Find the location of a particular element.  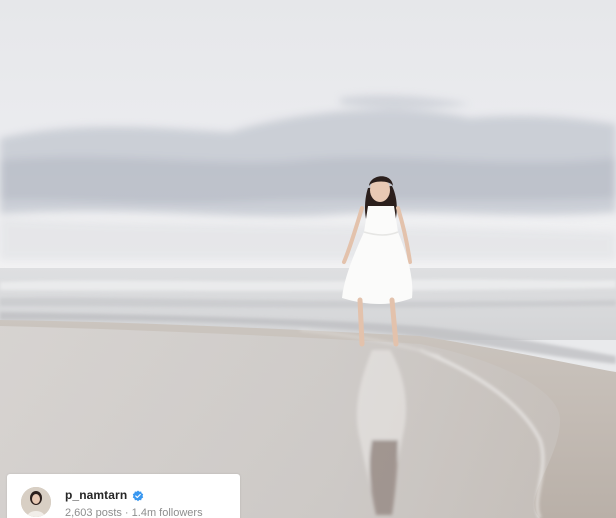

username-row: p_namtarn is located at coordinates (104, 495).